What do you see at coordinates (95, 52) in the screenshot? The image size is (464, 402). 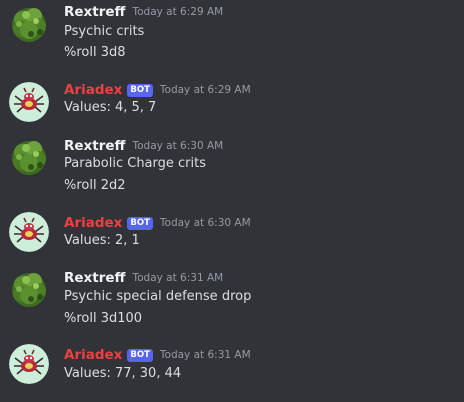 I see `message-text: %roll 3d8` at bounding box center [95, 52].